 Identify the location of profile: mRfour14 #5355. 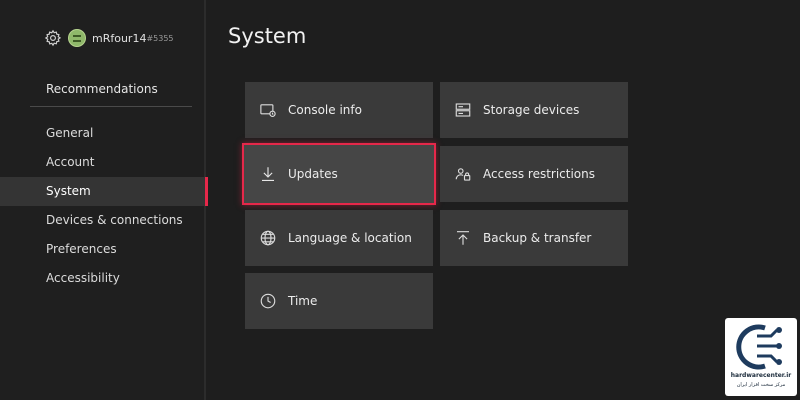
(109, 38).